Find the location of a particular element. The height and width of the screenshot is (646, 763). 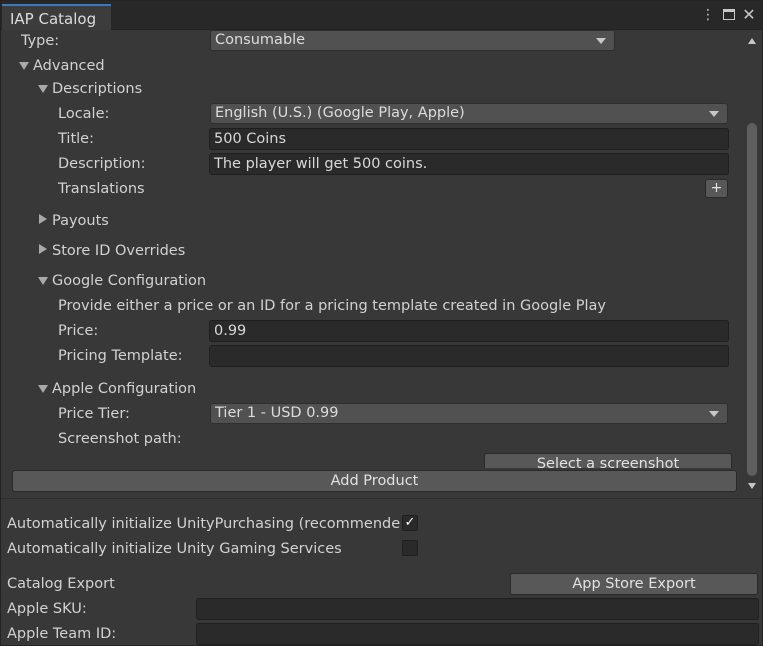

select-screenshot-button: Select a screenshot is located at coordinates (608, 460).